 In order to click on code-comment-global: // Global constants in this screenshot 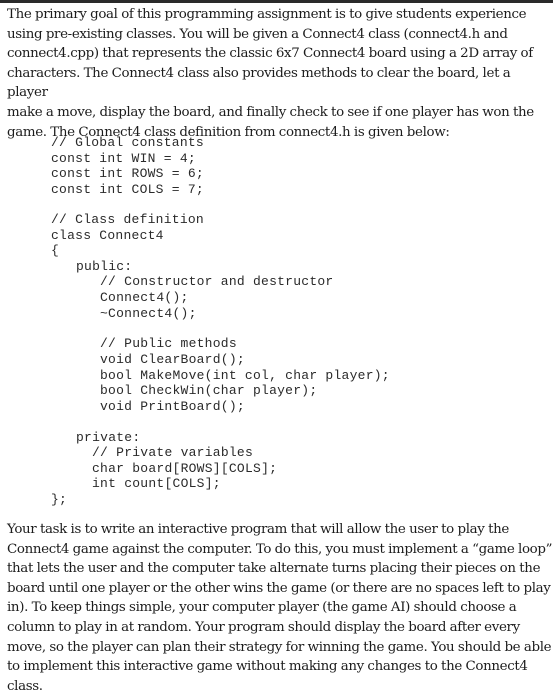, I will do `click(127, 142)`.